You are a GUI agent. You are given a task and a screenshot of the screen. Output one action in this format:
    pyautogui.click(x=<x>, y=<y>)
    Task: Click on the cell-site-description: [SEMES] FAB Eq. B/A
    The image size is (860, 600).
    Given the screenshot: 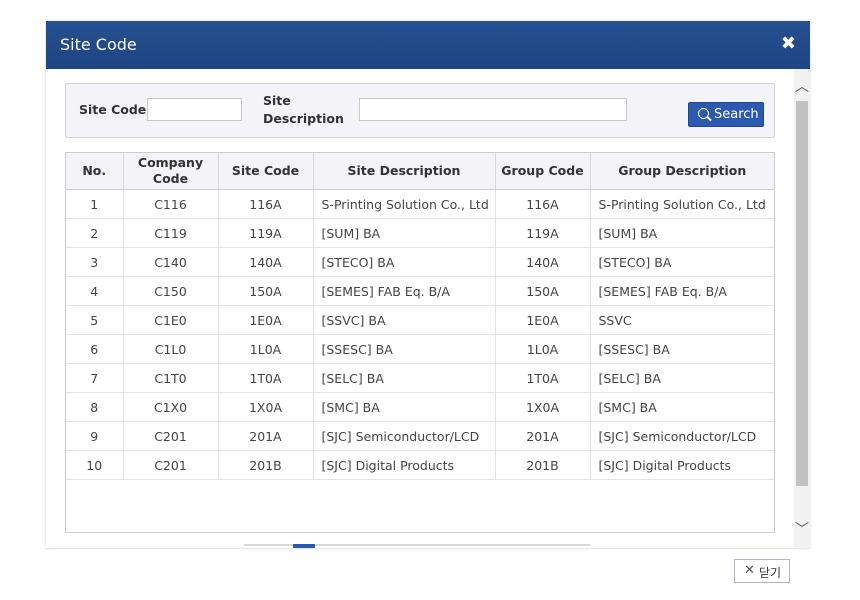 What is the action you would take?
    pyautogui.click(x=404, y=291)
    